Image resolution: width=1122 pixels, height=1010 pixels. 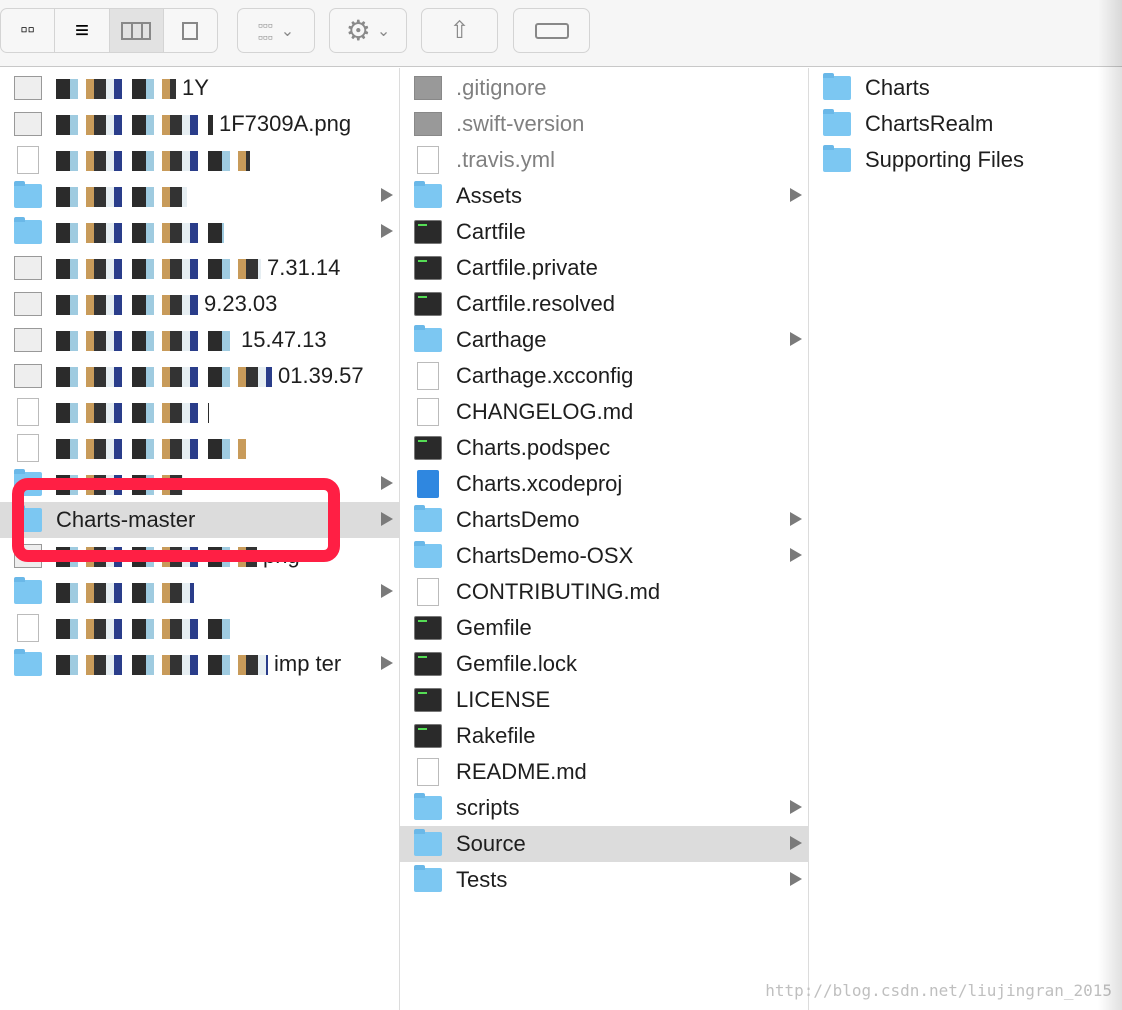 I want to click on list-item: 9.23.03, so click(x=199, y=304).